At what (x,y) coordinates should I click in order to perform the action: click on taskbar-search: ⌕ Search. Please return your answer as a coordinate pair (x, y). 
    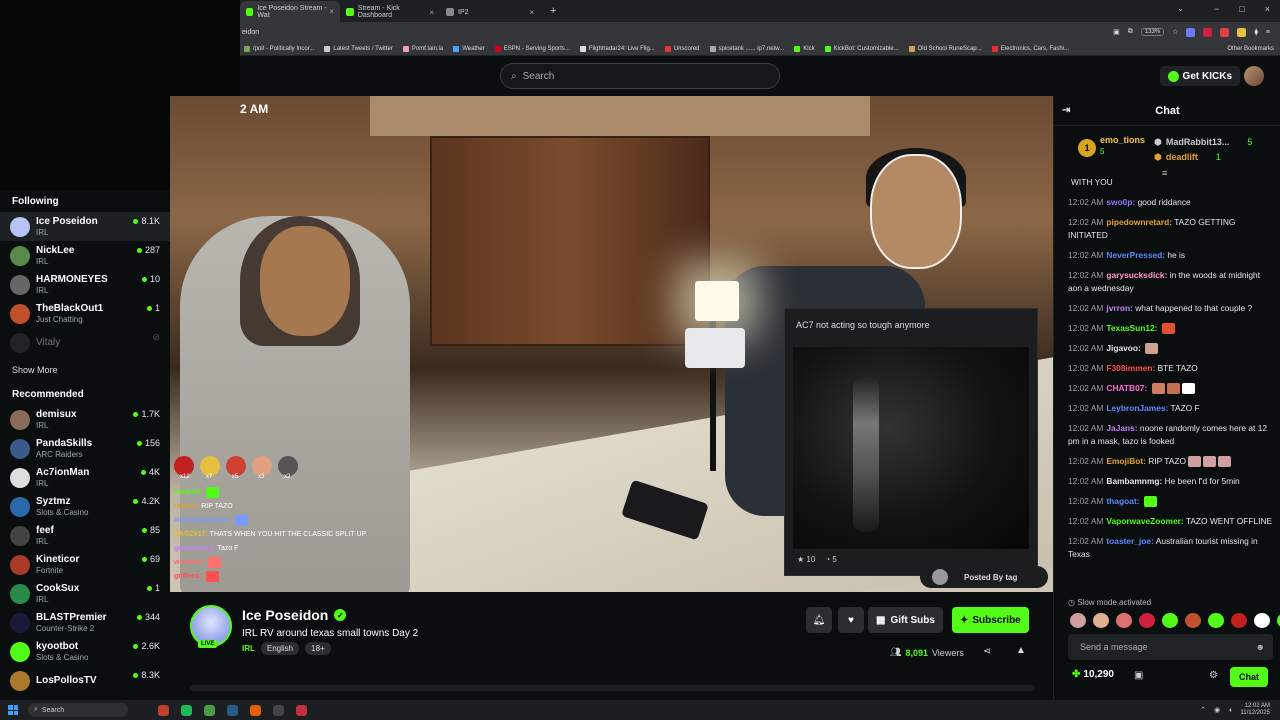
    Looking at the image, I should click on (78, 710).